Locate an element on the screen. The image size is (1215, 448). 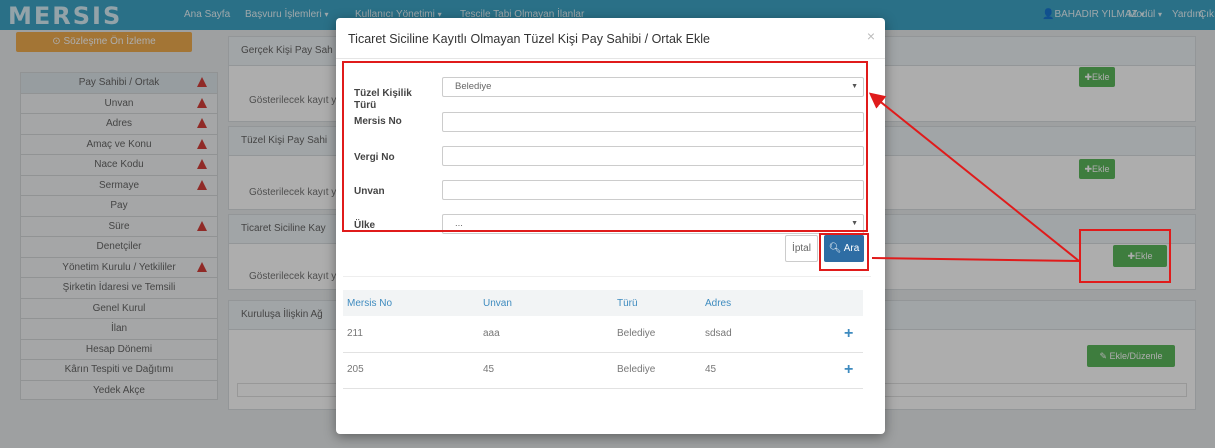
annotation-arrows is located at coordinates (974, 177).